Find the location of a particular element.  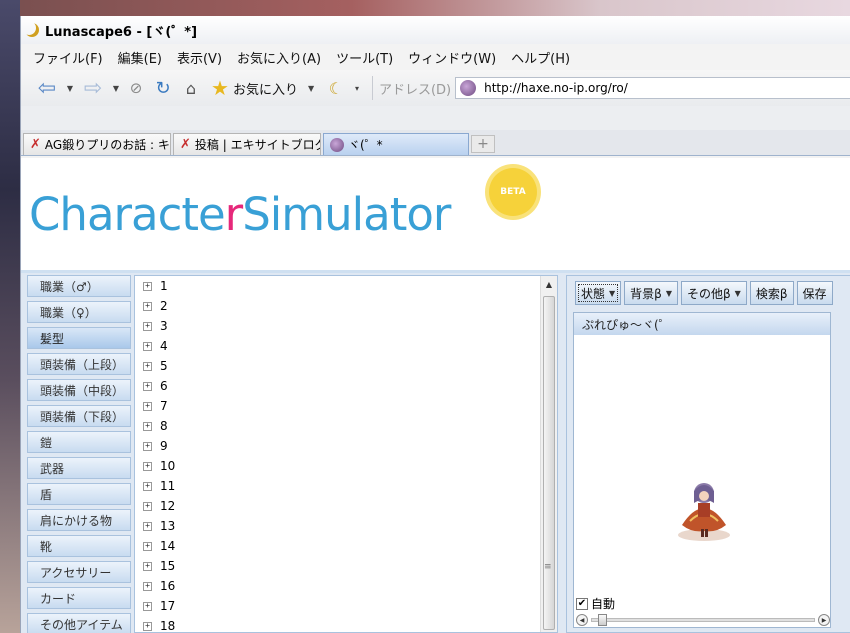

nav-shoes: 靴 is located at coordinates (79, 546).